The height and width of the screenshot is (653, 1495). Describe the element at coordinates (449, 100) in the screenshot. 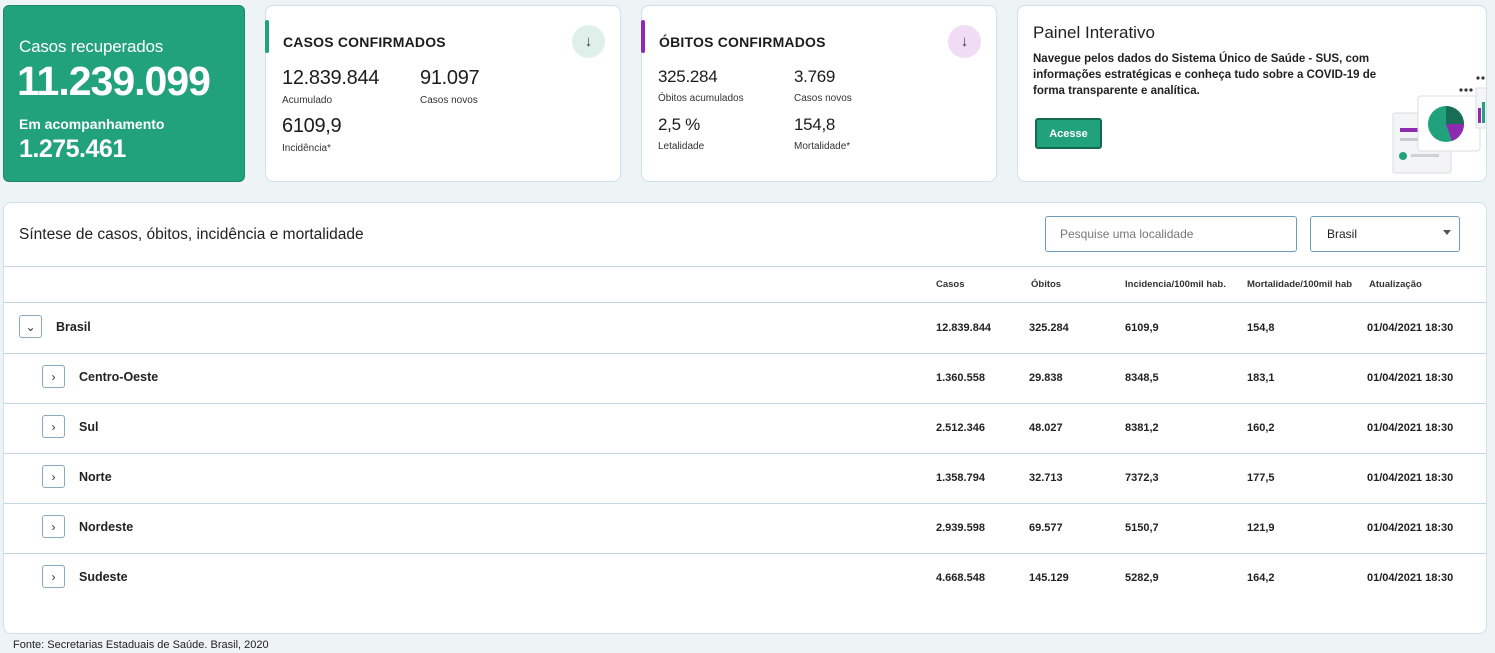

I see `confirmed-new-cases-label: Casos novos` at that location.